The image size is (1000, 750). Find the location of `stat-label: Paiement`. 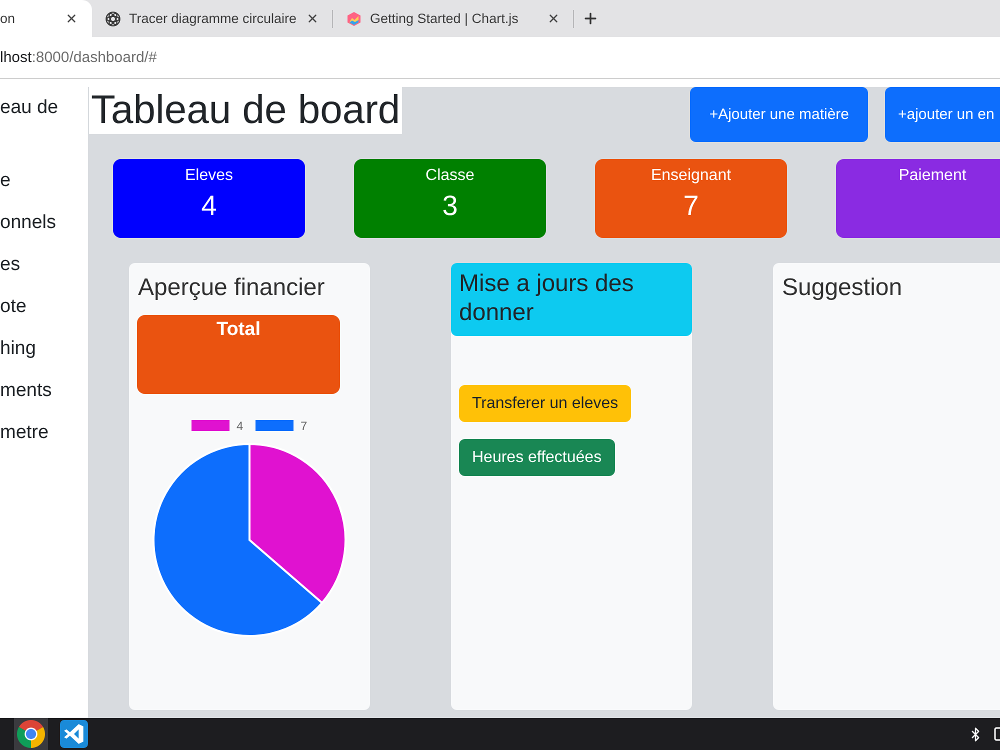

stat-label: Paiement is located at coordinates (932, 176).